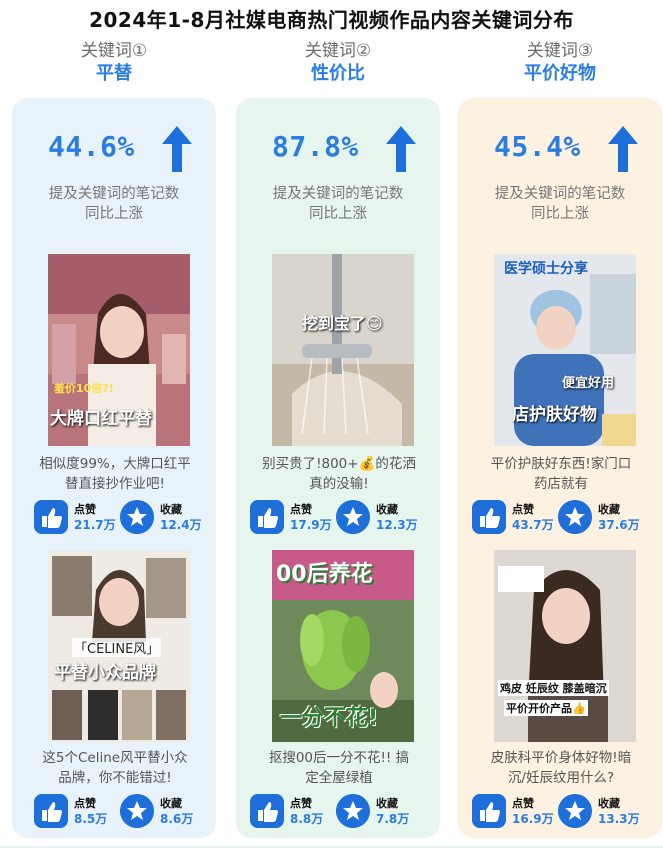 This screenshot has height=852, width=663. I want to click on overlay-title: 平价开价产品👍, so click(546, 708).